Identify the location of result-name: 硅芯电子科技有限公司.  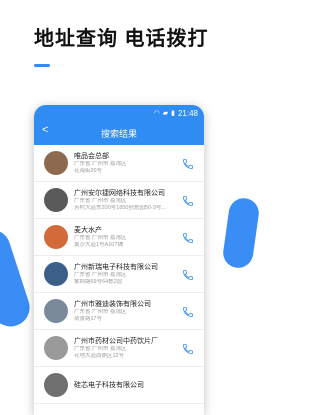
(109, 385).